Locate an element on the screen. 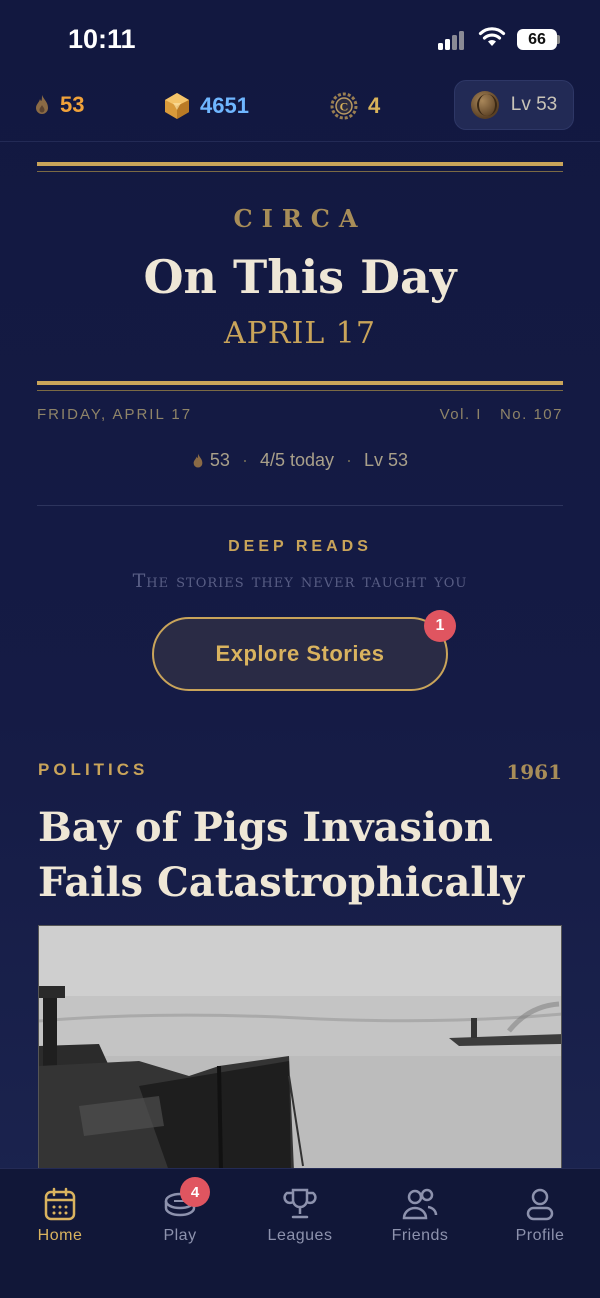 This screenshot has height=1298, width=600. meta-level: Lv 53 is located at coordinates (386, 460).